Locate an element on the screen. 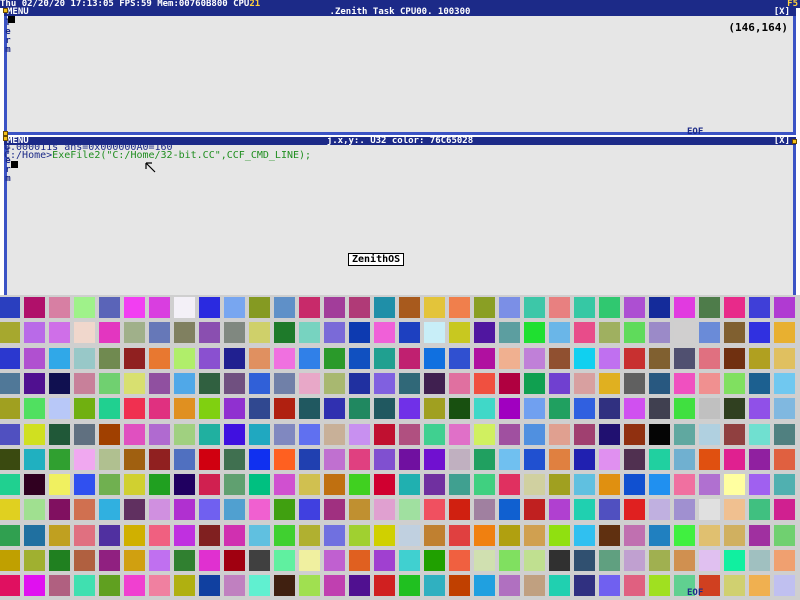  mouse-coordinates: (146,164) is located at coordinates (758, 27).